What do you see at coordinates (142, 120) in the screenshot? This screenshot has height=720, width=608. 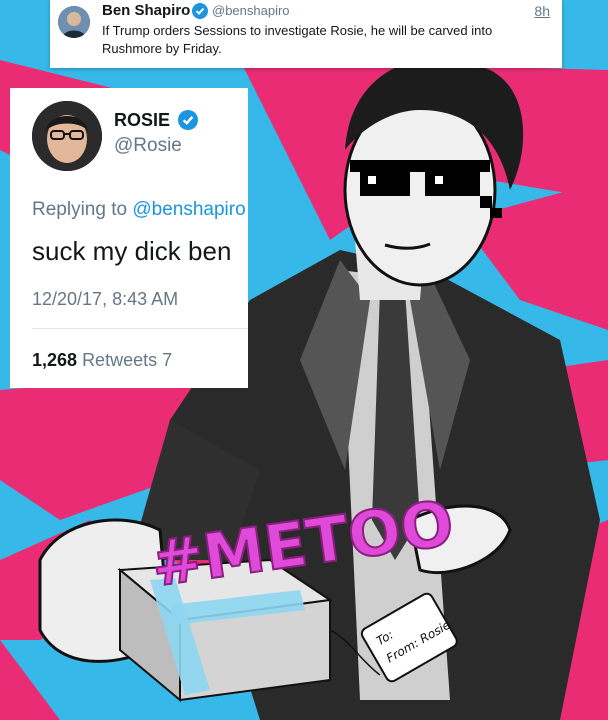 I see `rosie-name: ROSIE` at bounding box center [142, 120].